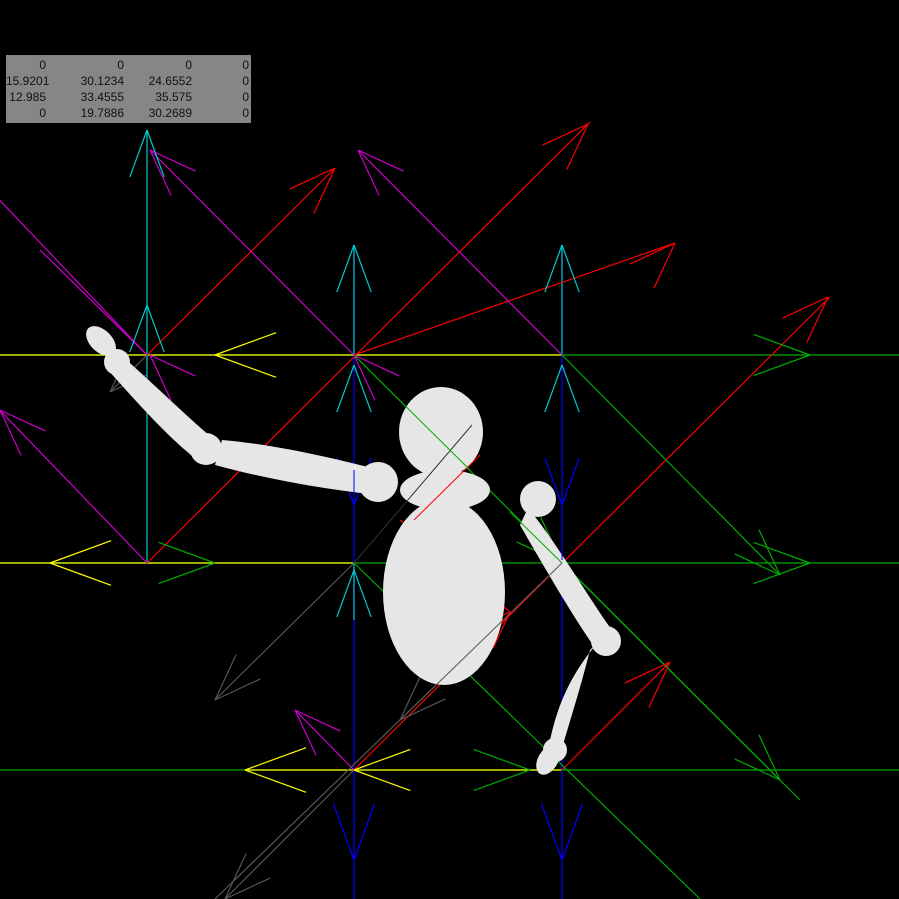  What do you see at coordinates (102, 81) in the screenshot?
I see `matrix-cell: 30.1234` at bounding box center [102, 81].